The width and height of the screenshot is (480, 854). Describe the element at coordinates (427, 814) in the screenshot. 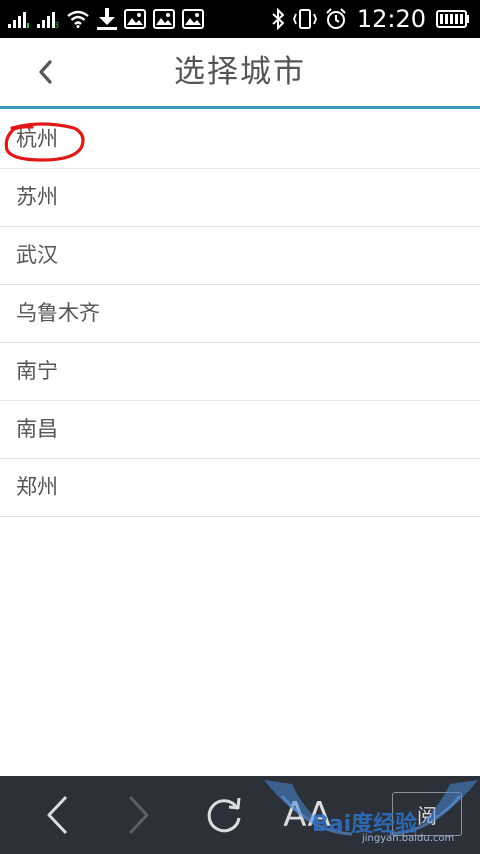

I see `reader-mode-button: 阅` at that location.